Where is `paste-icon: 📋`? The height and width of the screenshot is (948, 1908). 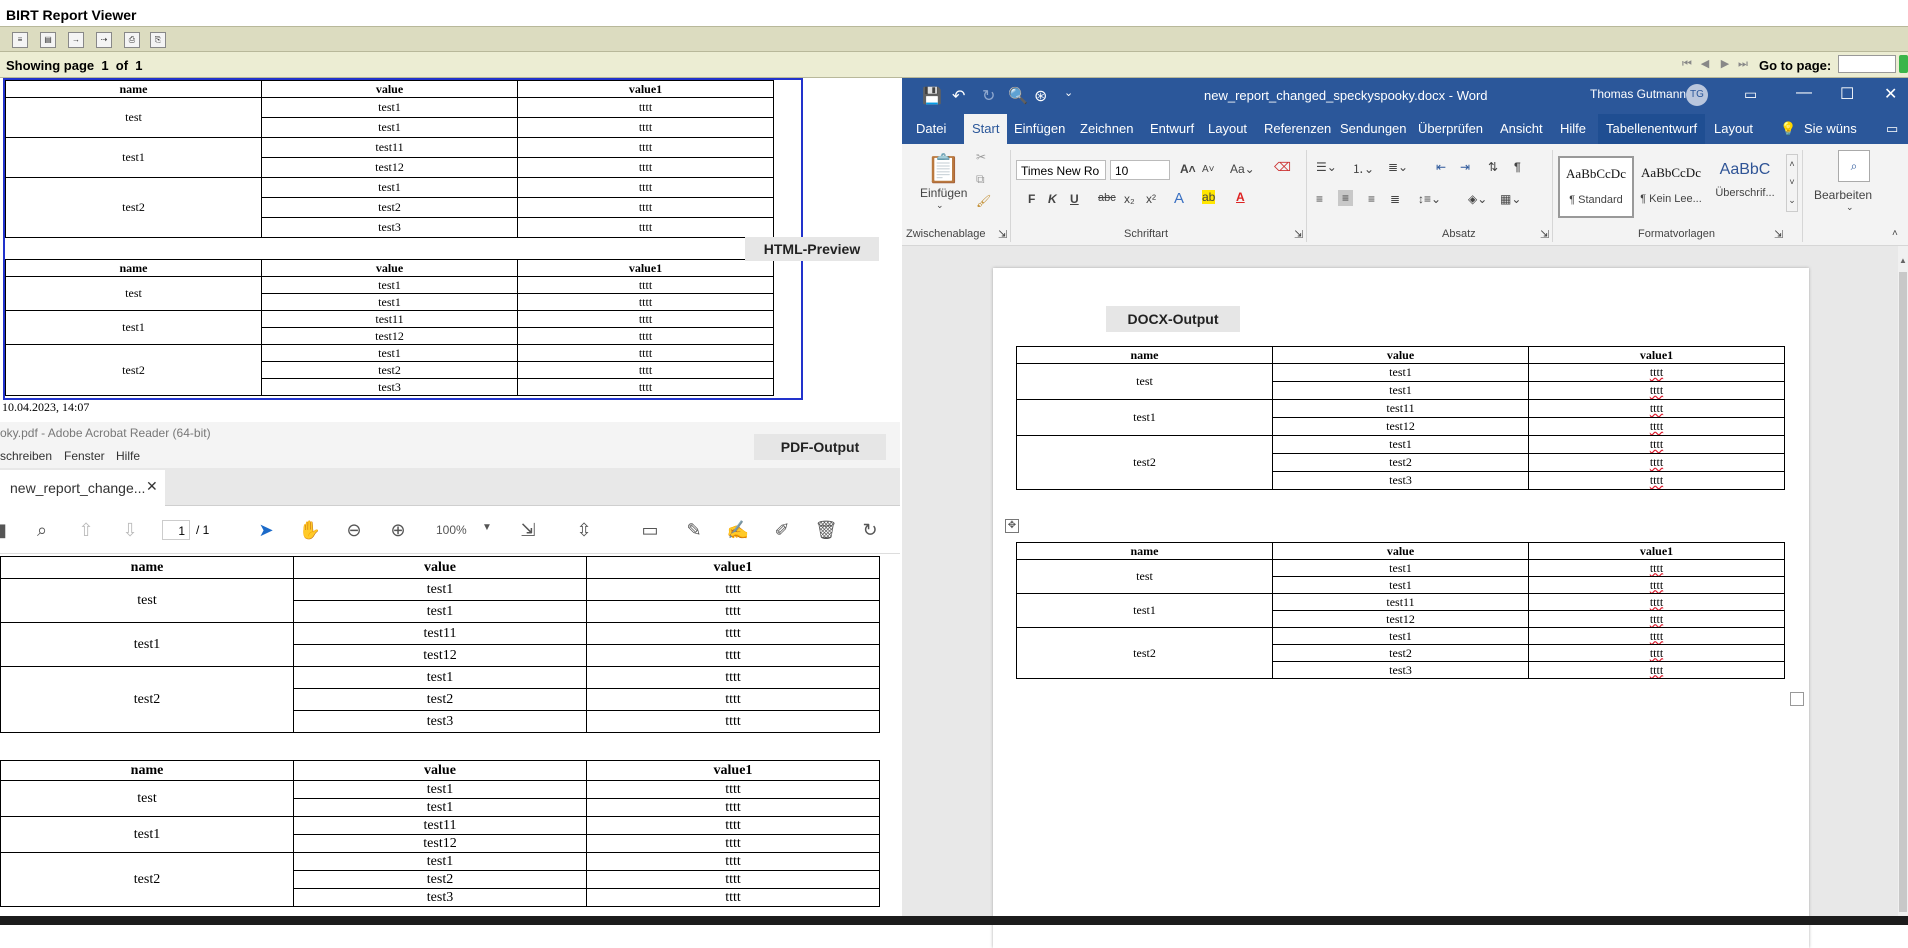
paste-icon: 📋 is located at coordinates (943, 168).